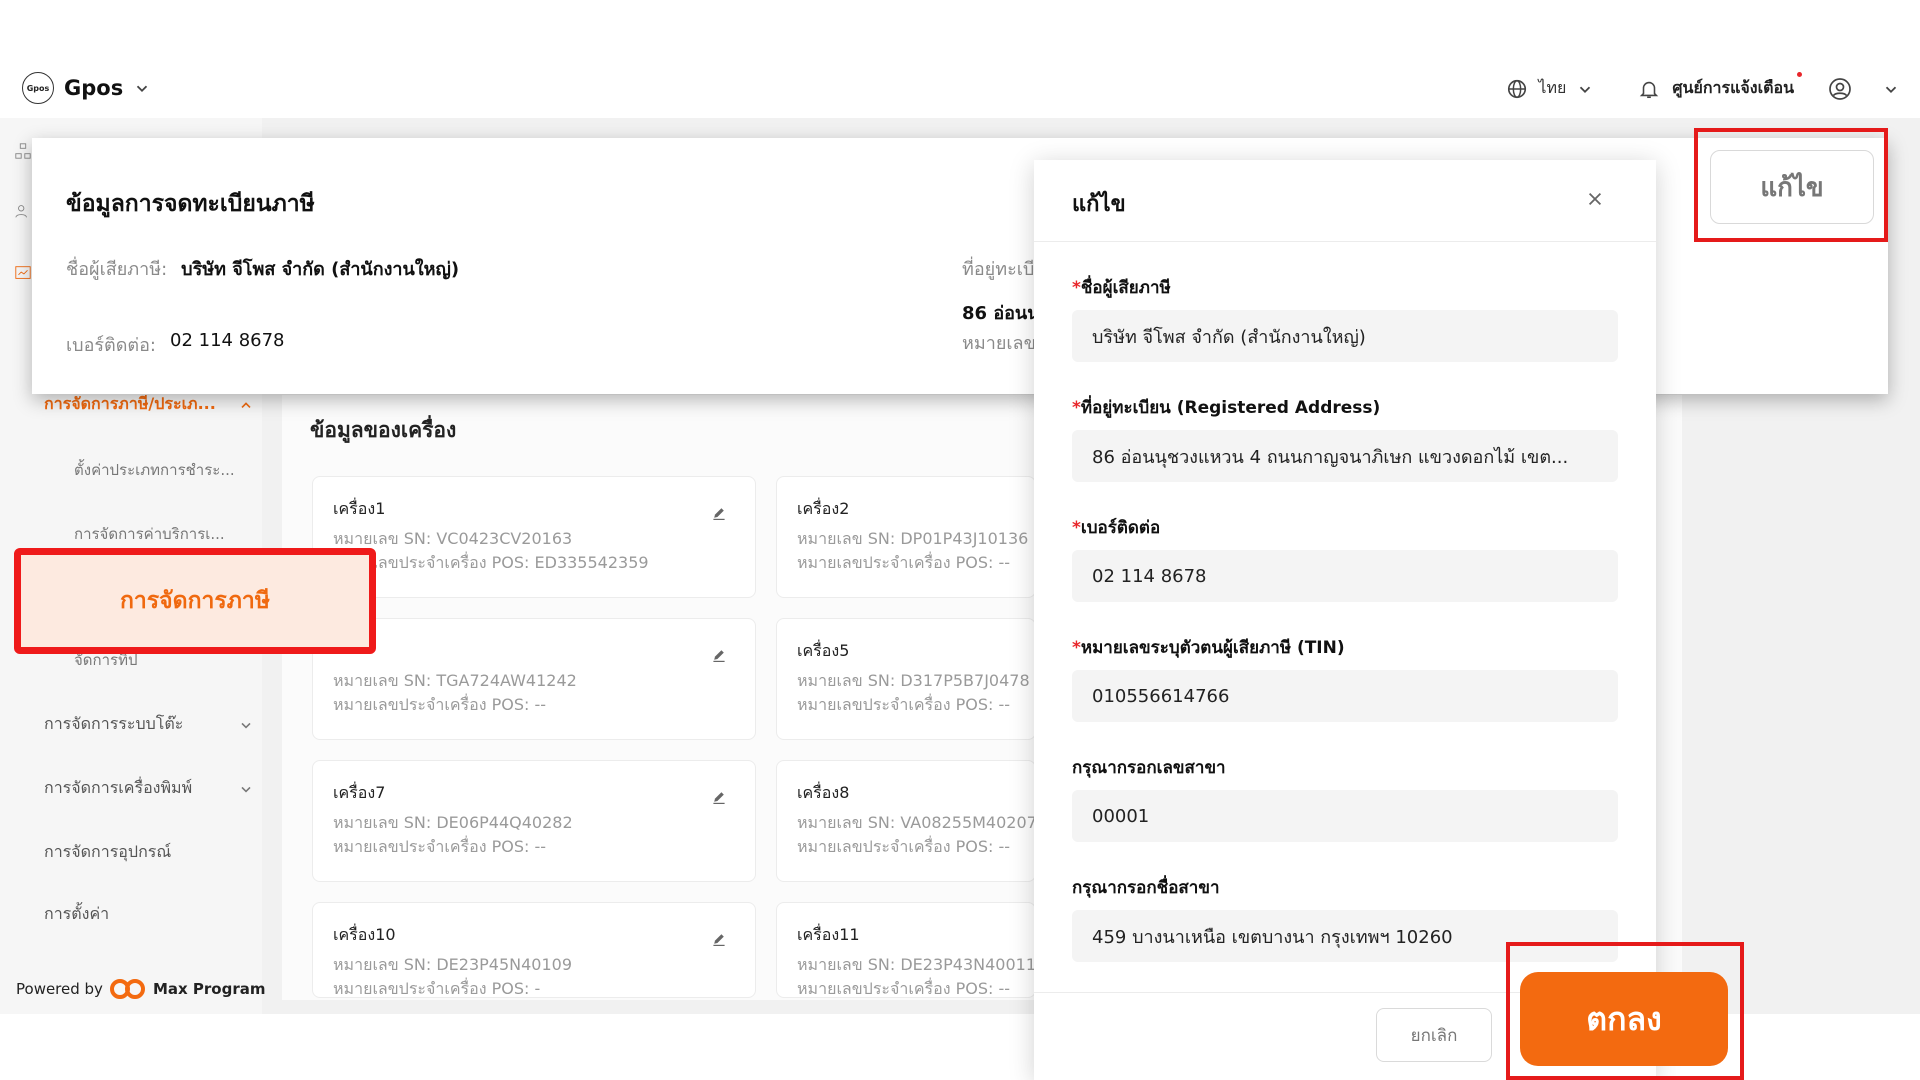 This screenshot has height=1080, width=1920. Describe the element at coordinates (114, 723) in the screenshot. I see `sidebar-group-label: การจัดการระบบโต๊ะ` at that location.